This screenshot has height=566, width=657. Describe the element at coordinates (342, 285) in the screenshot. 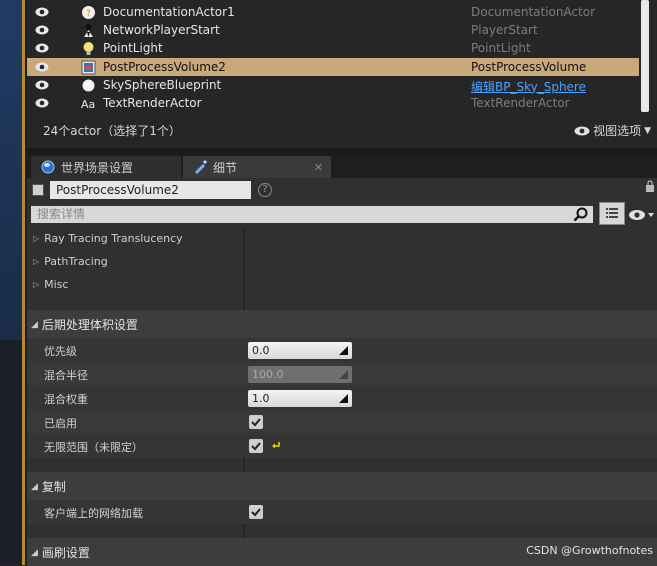

I see `section-misc: ▷ Misc` at that location.